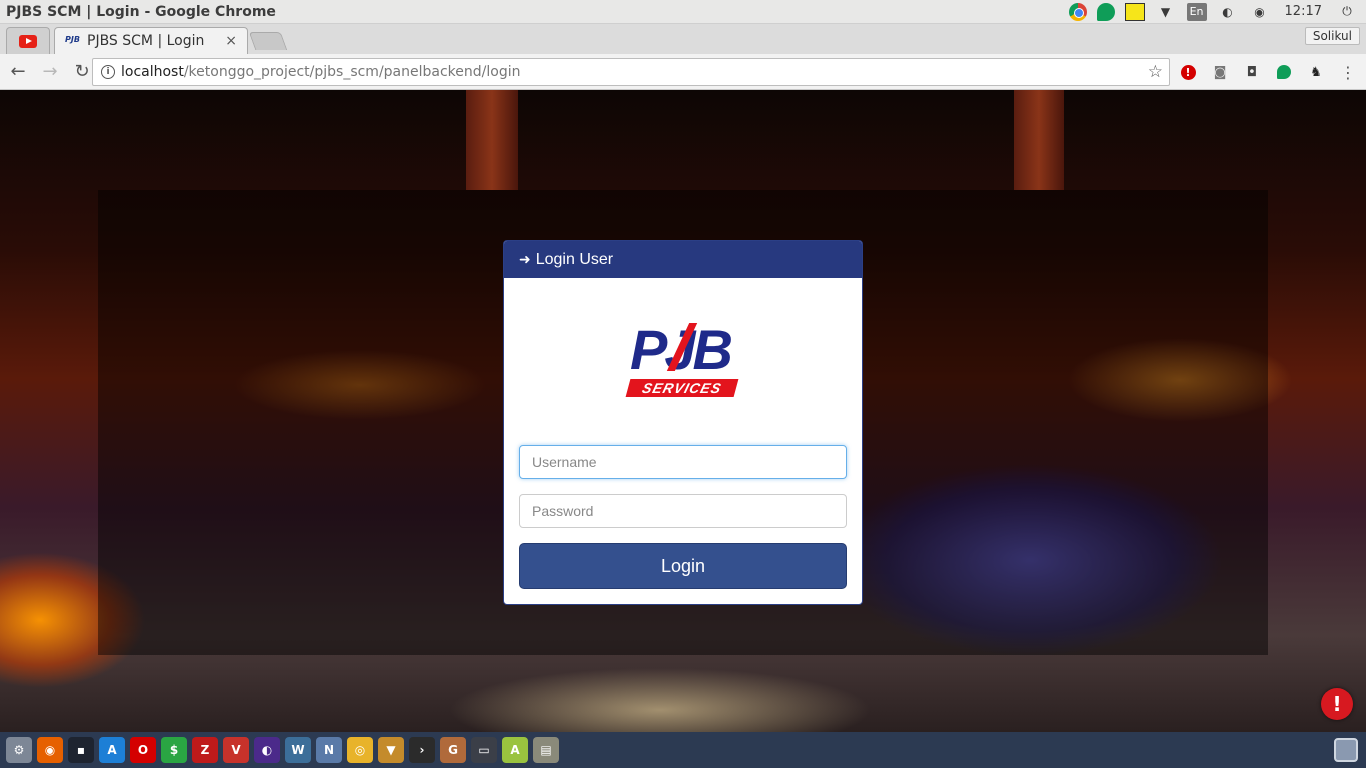 This screenshot has height=768, width=1366. What do you see at coordinates (1105, 11) in the screenshot?
I see `hangouts-icon` at bounding box center [1105, 11].